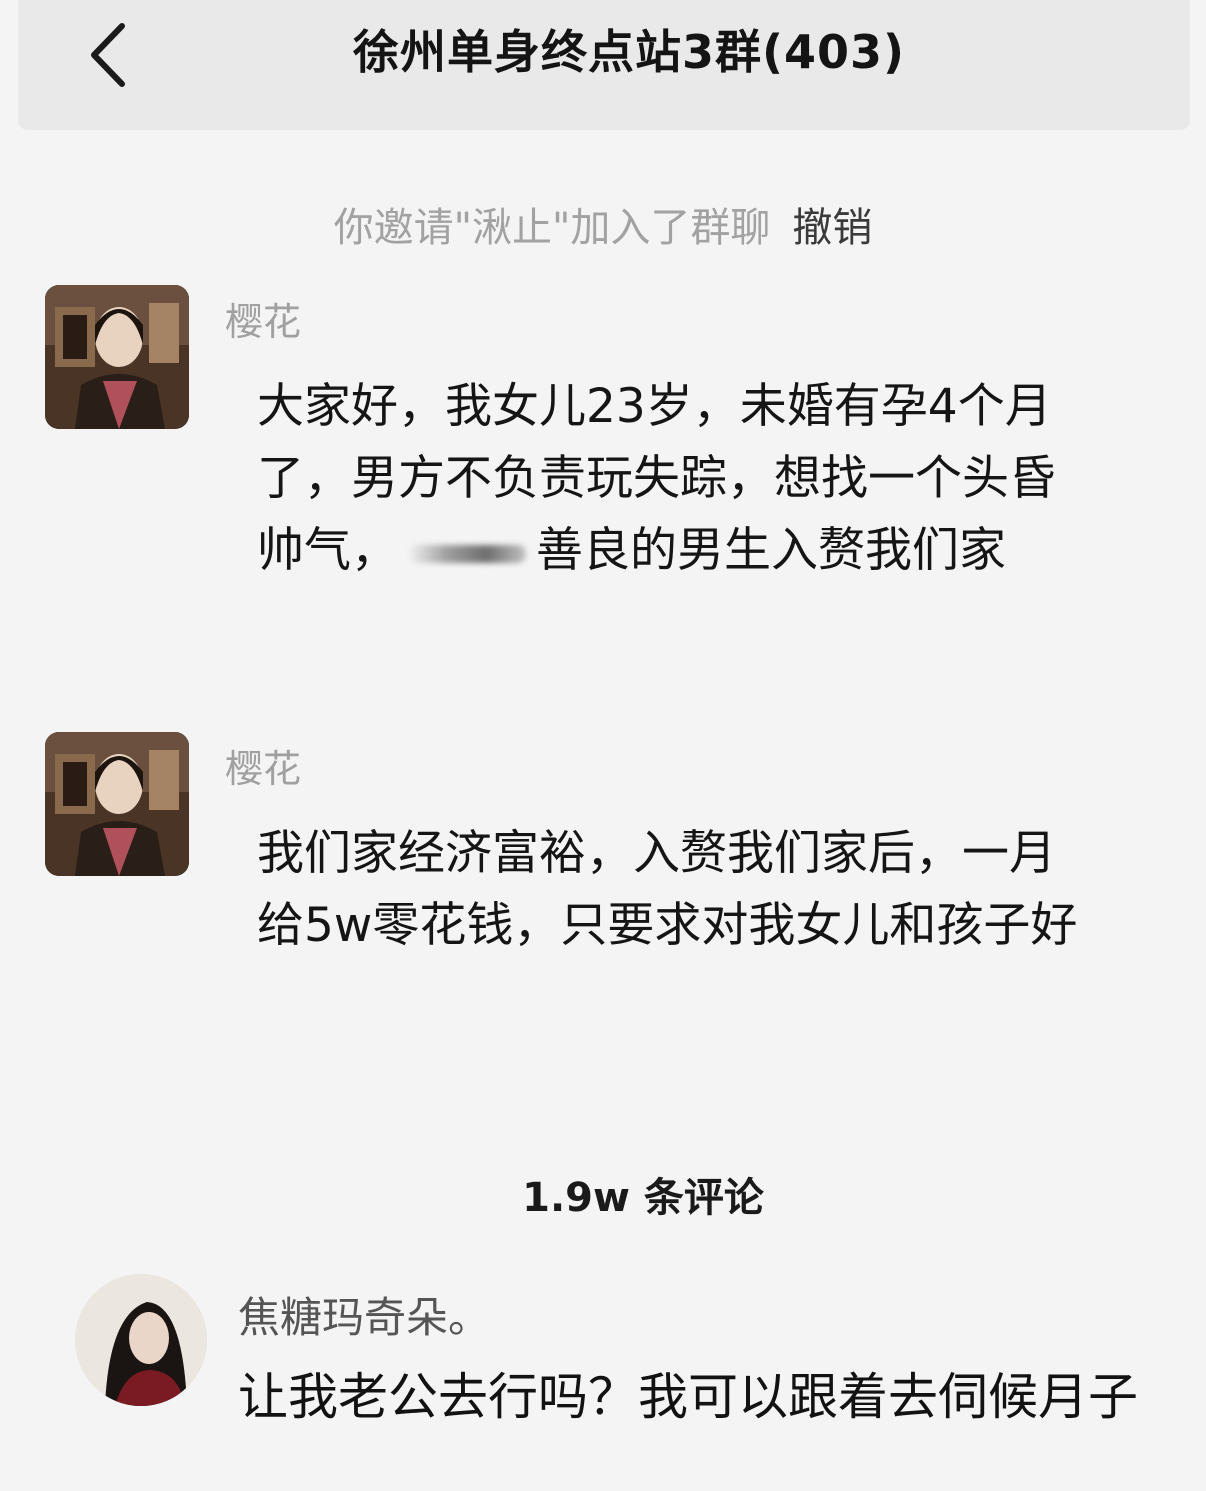 This screenshot has height=1491, width=1206. Describe the element at coordinates (467, 553) in the screenshot. I see `blur-mark` at that location.